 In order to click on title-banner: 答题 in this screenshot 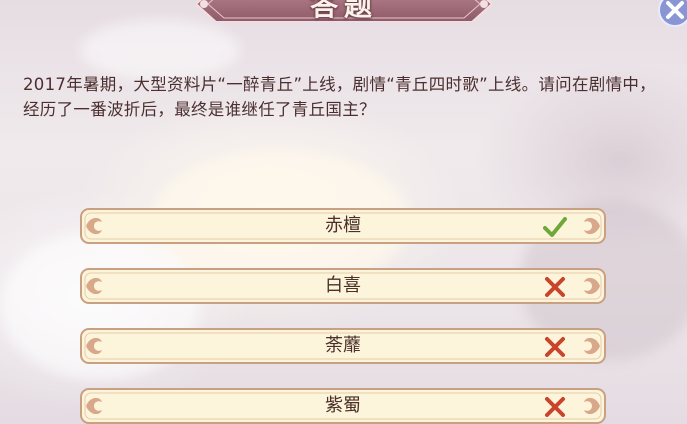, I will do `click(344, 11)`.